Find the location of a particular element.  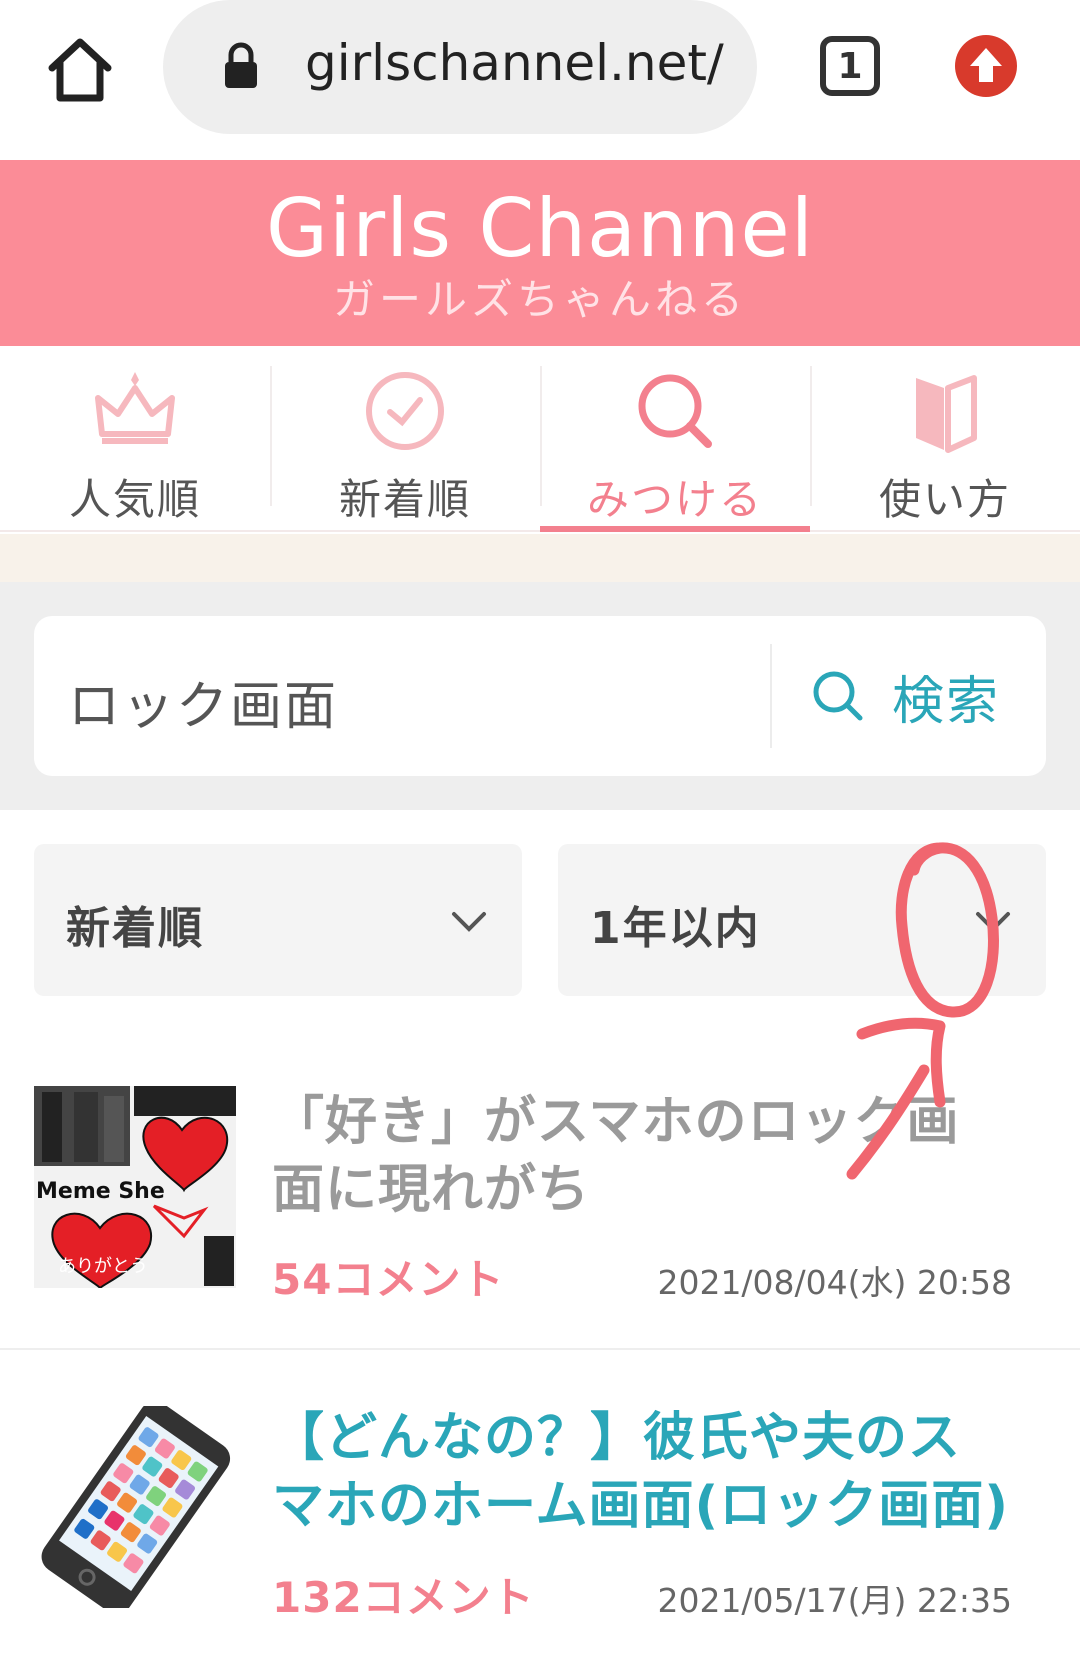

tab-newest: 新着順 is located at coordinates (405, 439).